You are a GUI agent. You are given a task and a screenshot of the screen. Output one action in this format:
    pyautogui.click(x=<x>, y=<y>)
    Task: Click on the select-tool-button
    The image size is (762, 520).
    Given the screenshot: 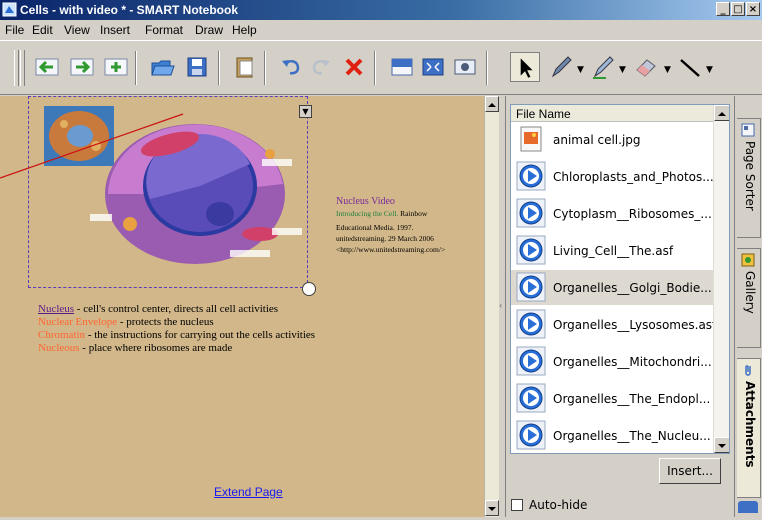 What is the action you would take?
    pyautogui.click(x=525, y=67)
    